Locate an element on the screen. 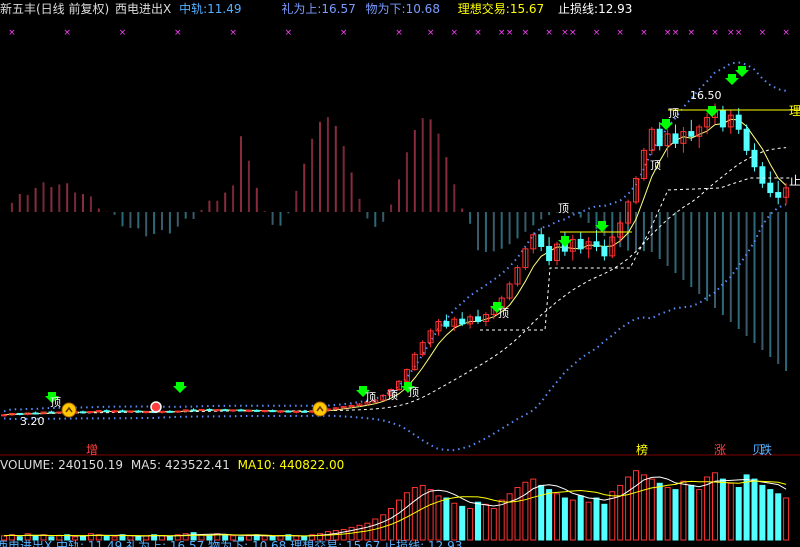 This screenshot has width=800, height=547. volume-ma10-line is located at coordinates (395, 508).